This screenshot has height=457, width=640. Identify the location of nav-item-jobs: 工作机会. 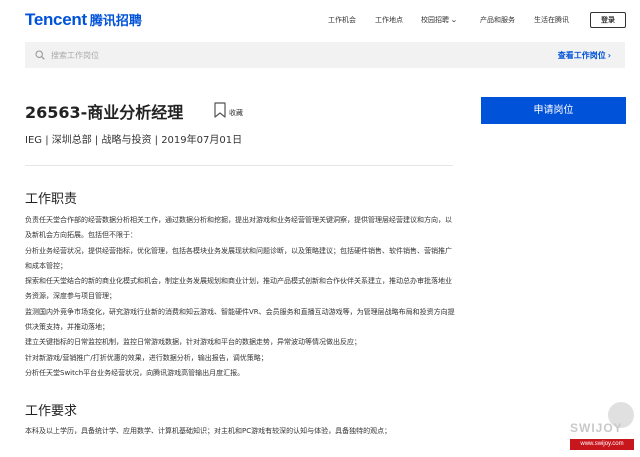
(342, 20).